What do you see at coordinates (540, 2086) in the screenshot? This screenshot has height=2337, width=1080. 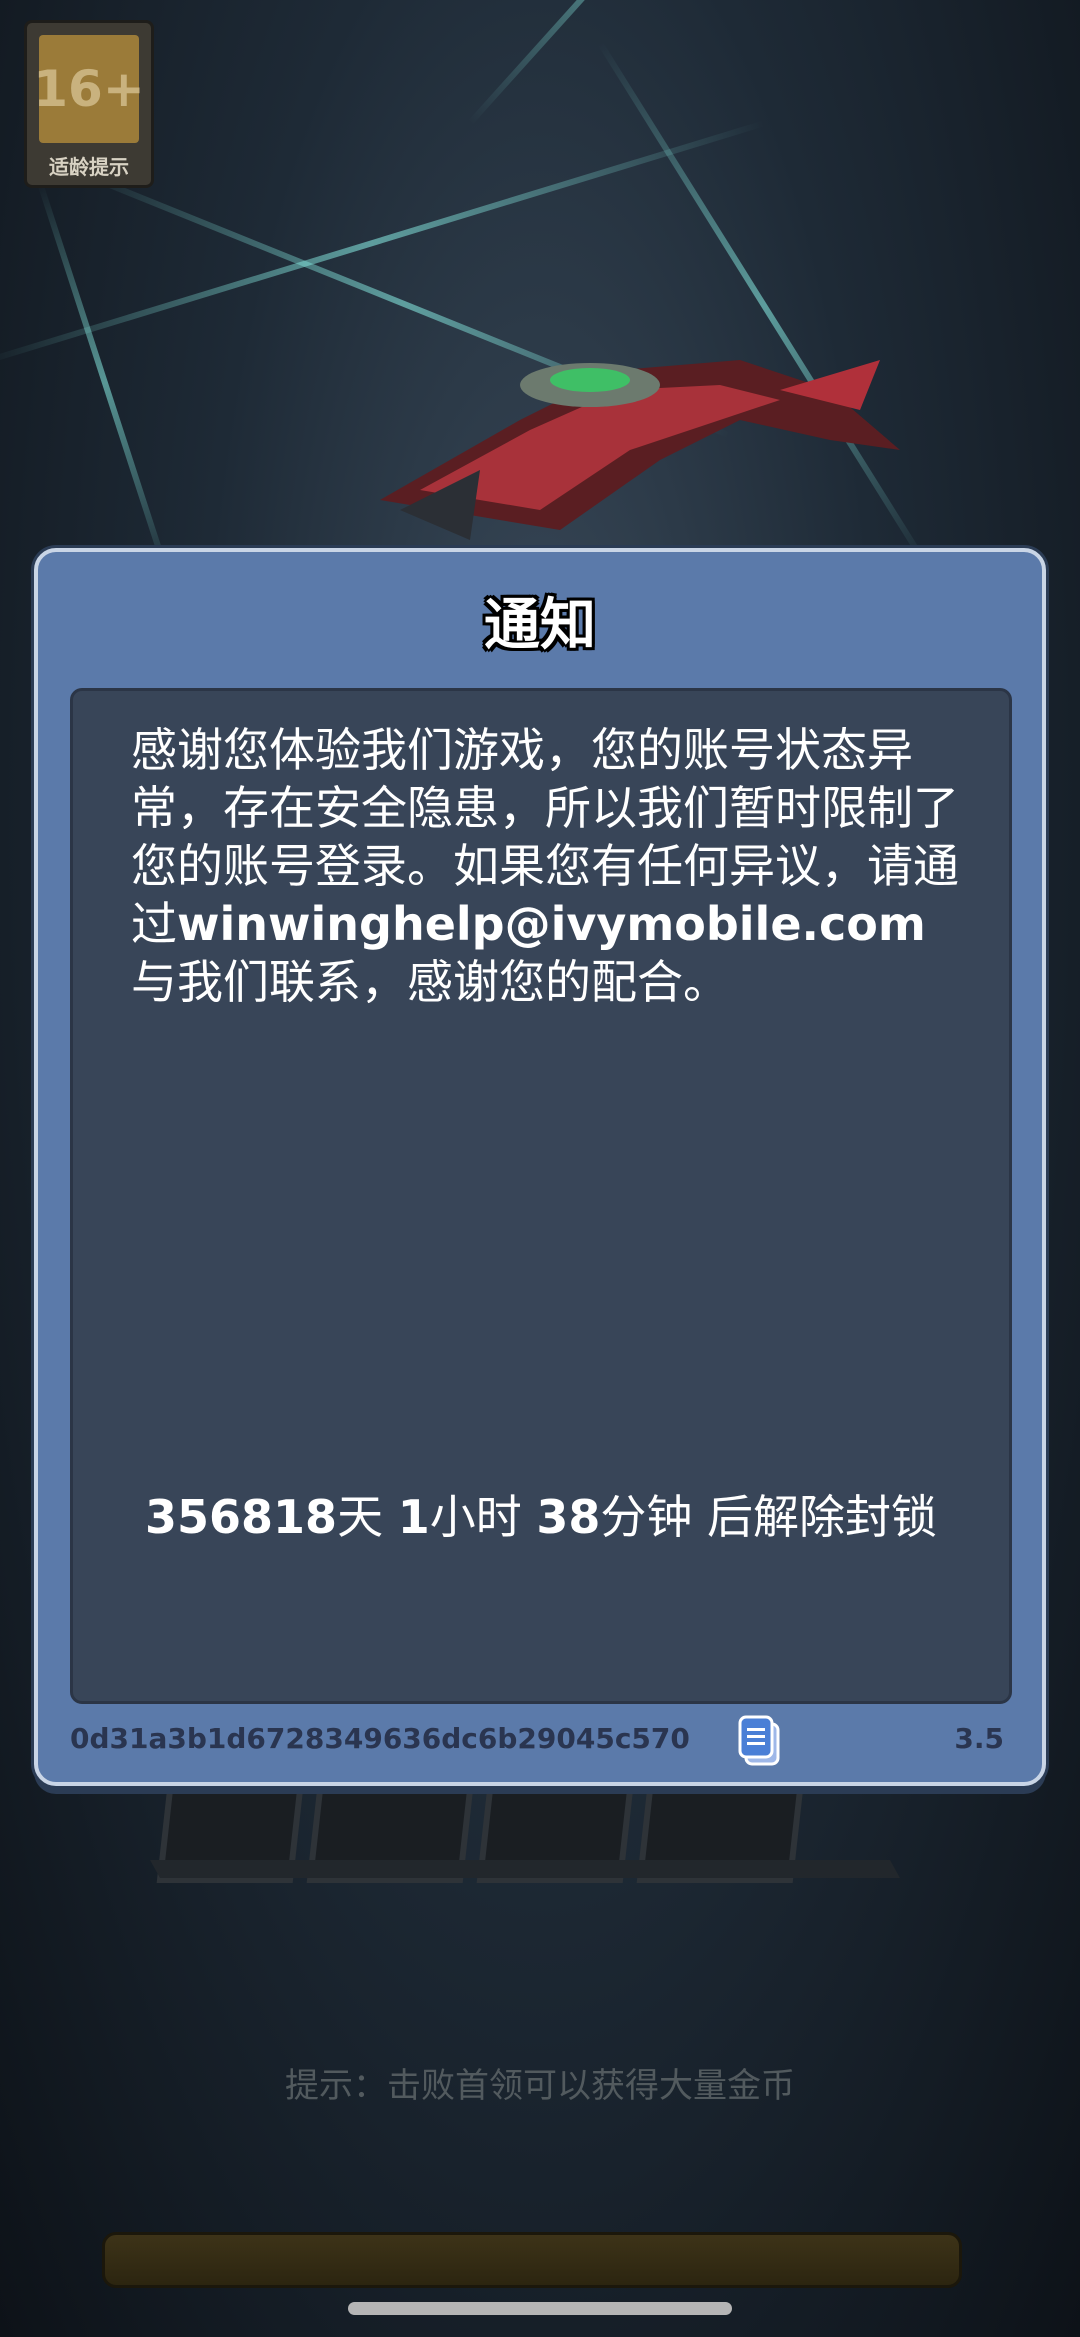 I see `loading-hint-text: 提示：击败首领可以获得大量金币` at bounding box center [540, 2086].